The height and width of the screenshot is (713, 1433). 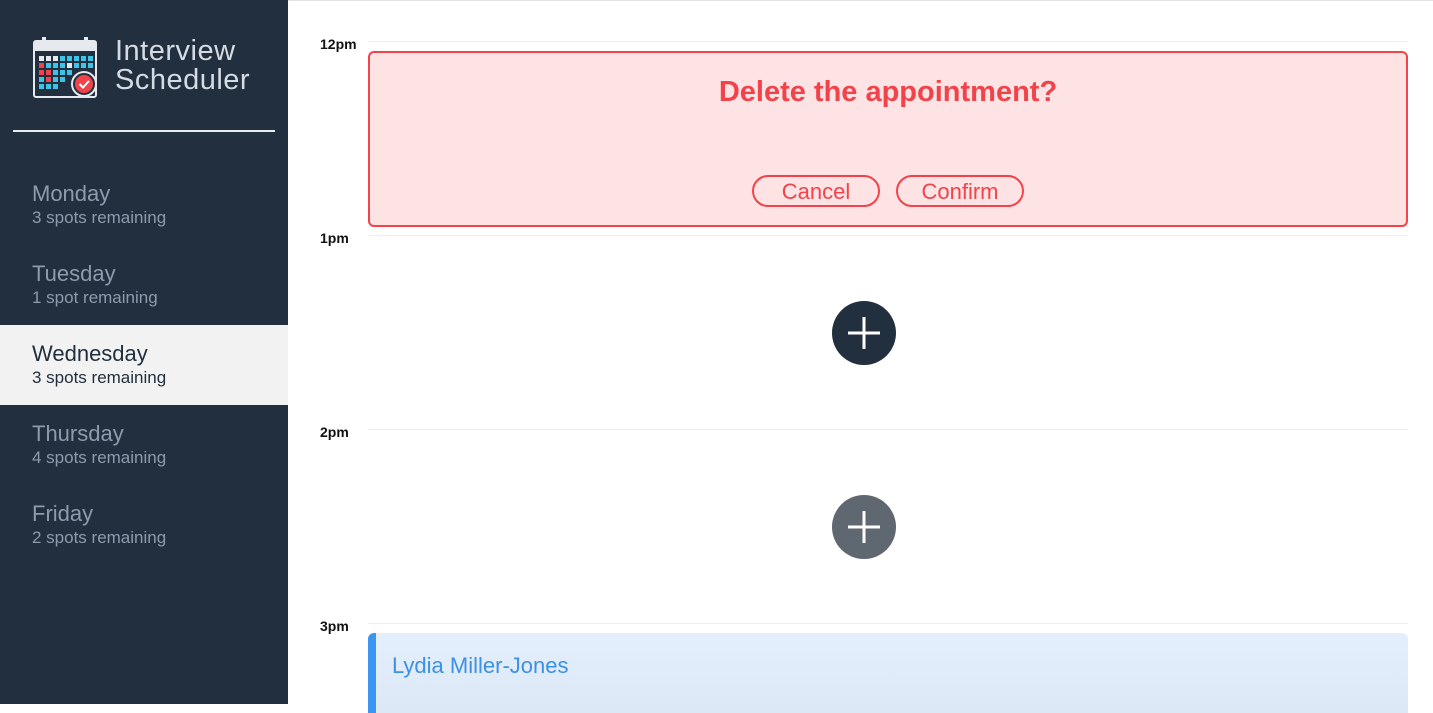 I want to click on hour-label-3pm: 3pm, so click(x=334, y=626).